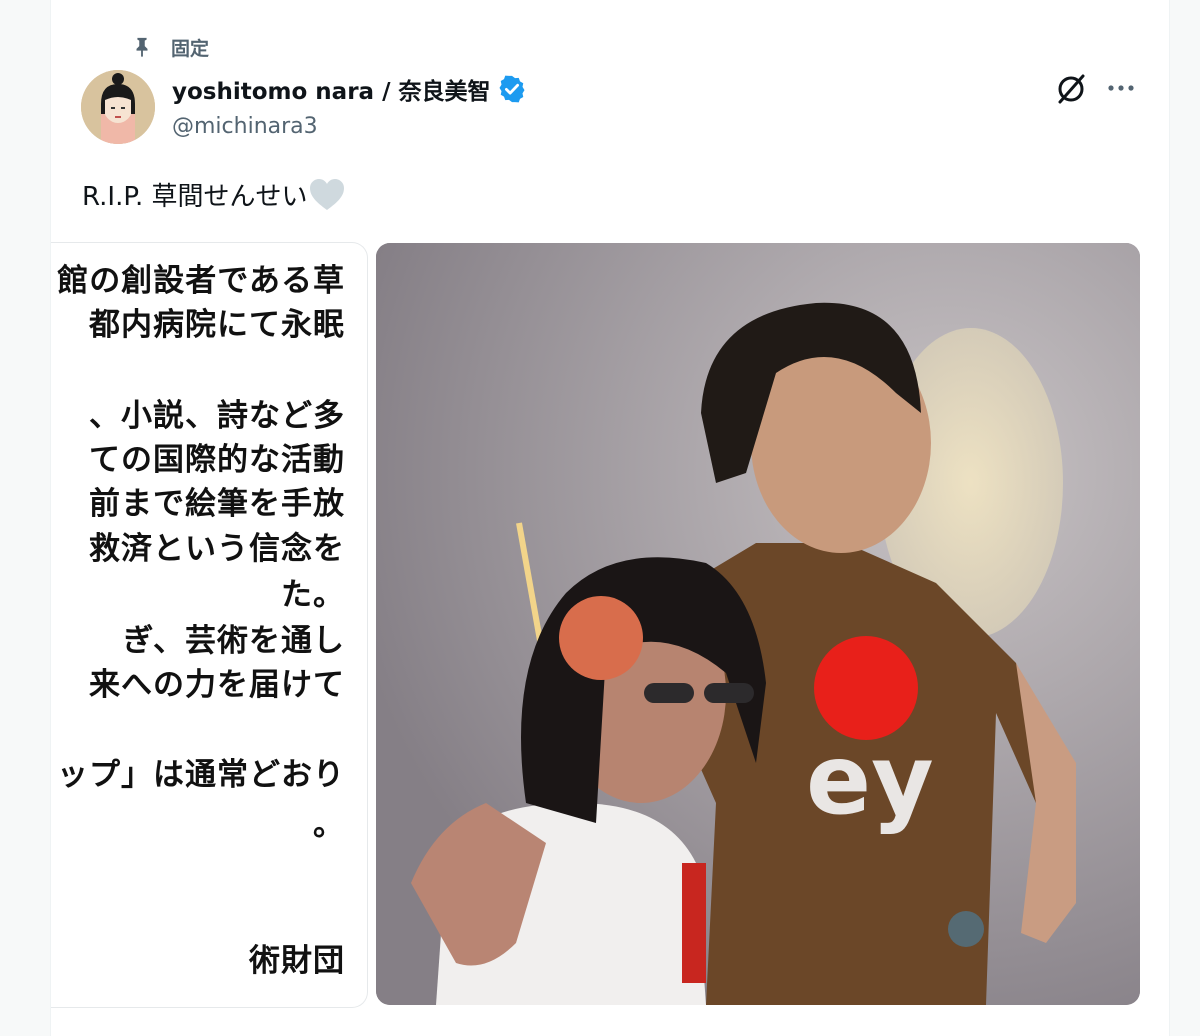  What do you see at coordinates (201, 775) in the screenshot?
I see `notice-line: ップ」は通常どおり` at bounding box center [201, 775].